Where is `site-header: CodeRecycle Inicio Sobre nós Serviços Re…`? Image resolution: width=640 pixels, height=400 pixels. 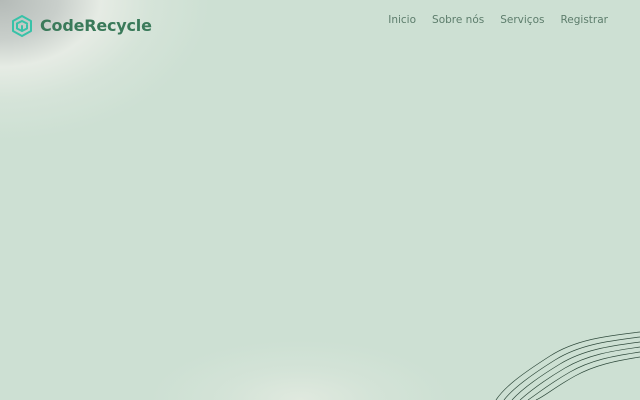 site-header: CodeRecycle Inicio Sobre nós Serviços Re… is located at coordinates (320, 25).